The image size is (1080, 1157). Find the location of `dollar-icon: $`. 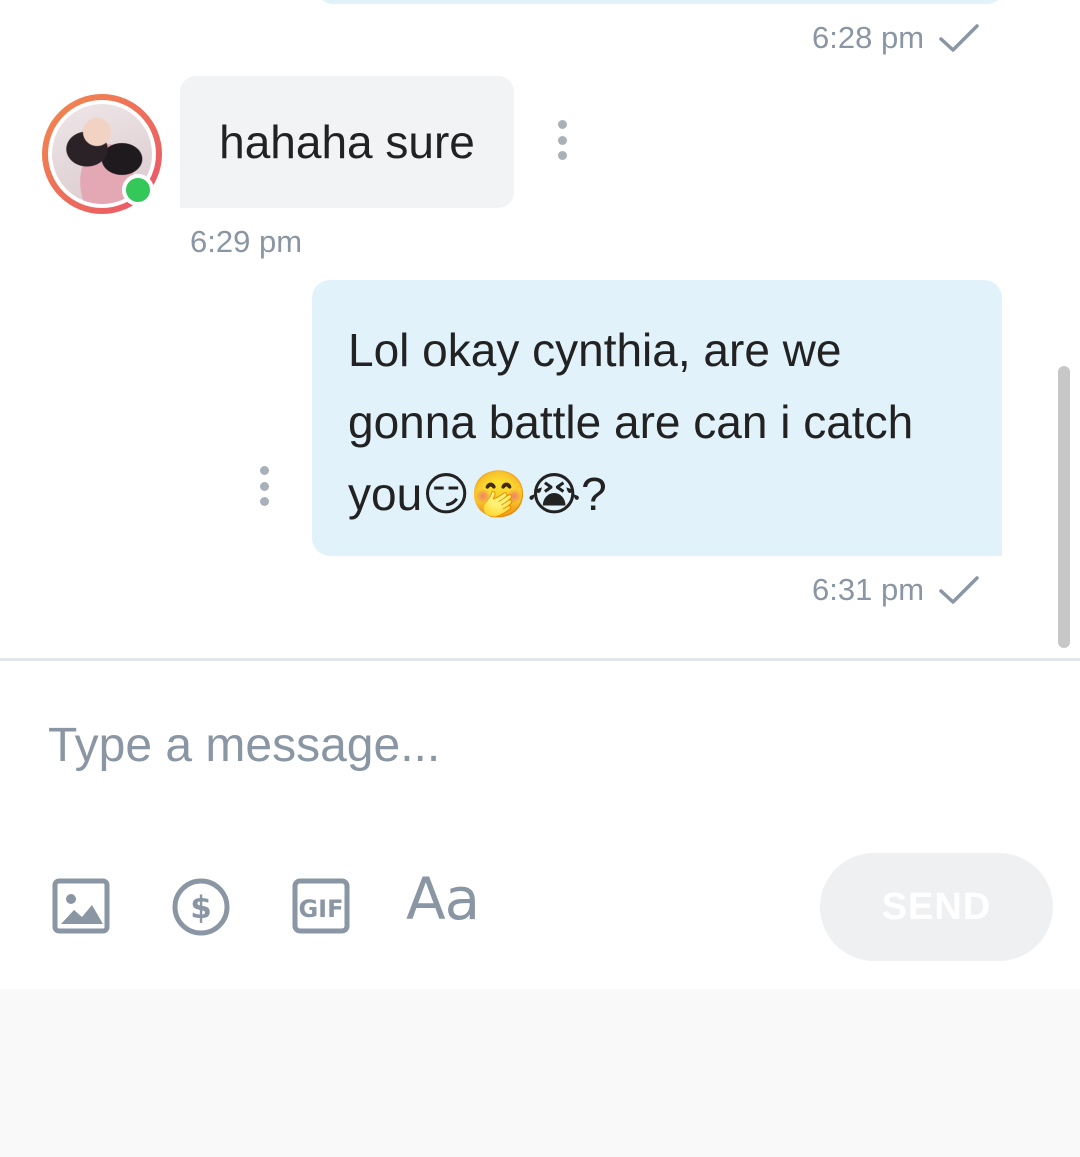

dollar-icon: $ is located at coordinates (201, 907).